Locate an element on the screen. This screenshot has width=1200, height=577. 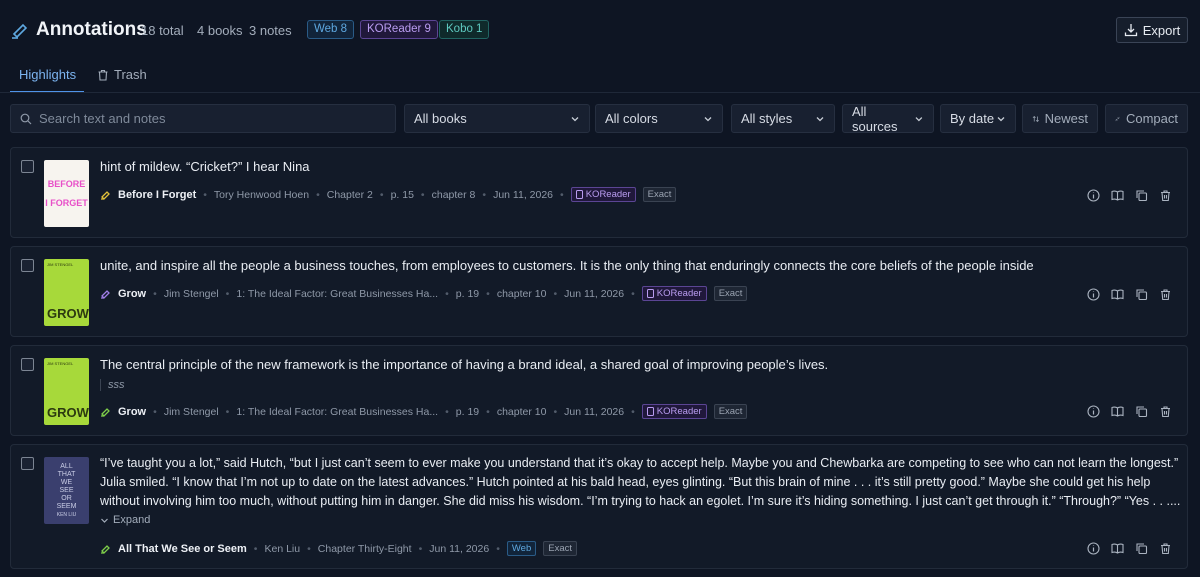
section: chapter 8 is located at coordinates (453, 194).